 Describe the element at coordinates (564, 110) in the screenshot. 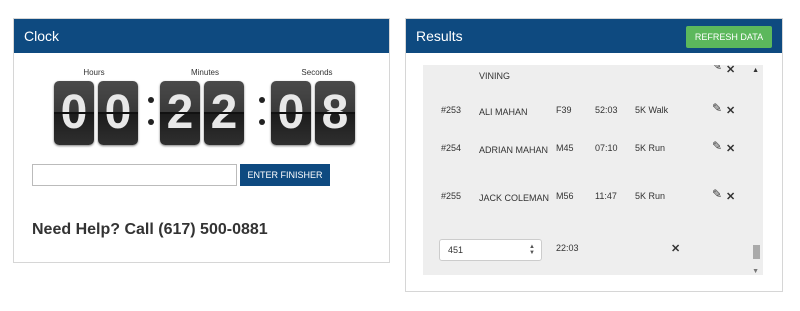

I see `division: F39` at that location.